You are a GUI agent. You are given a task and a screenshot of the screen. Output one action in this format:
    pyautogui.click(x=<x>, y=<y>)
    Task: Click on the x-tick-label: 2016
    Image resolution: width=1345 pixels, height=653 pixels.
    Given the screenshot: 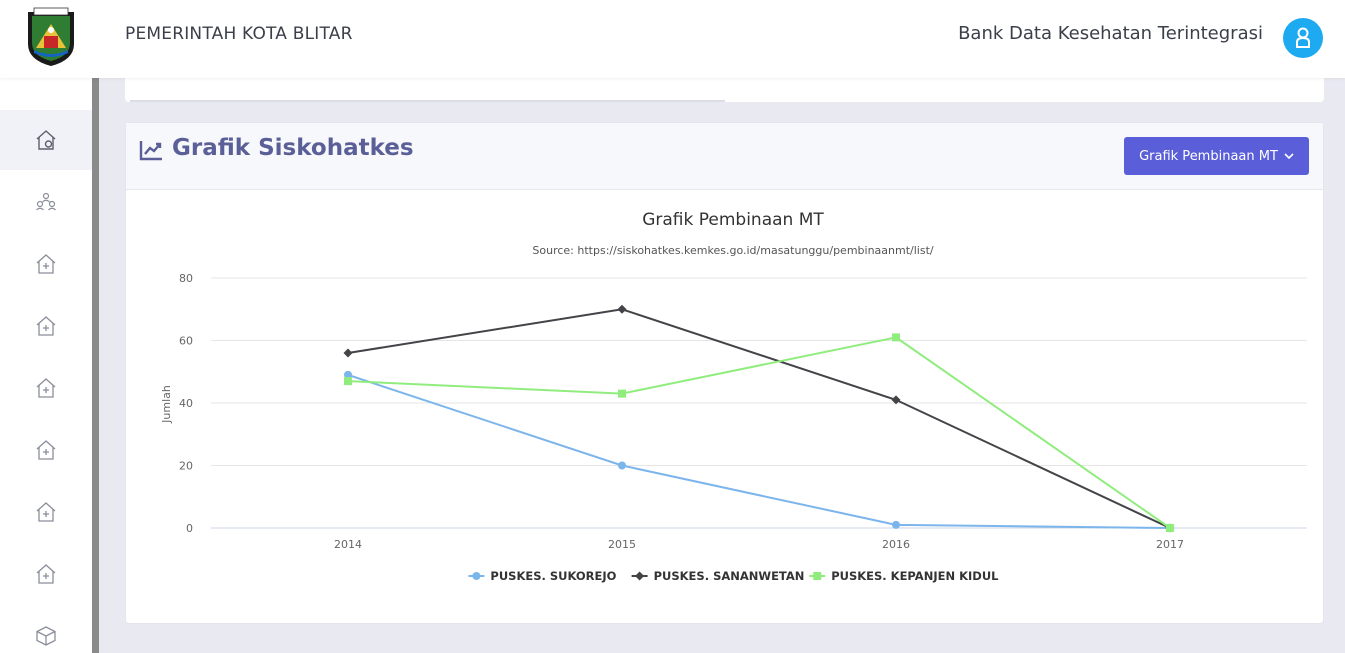 What is the action you would take?
    pyautogui.click(x=896, y=544)
    